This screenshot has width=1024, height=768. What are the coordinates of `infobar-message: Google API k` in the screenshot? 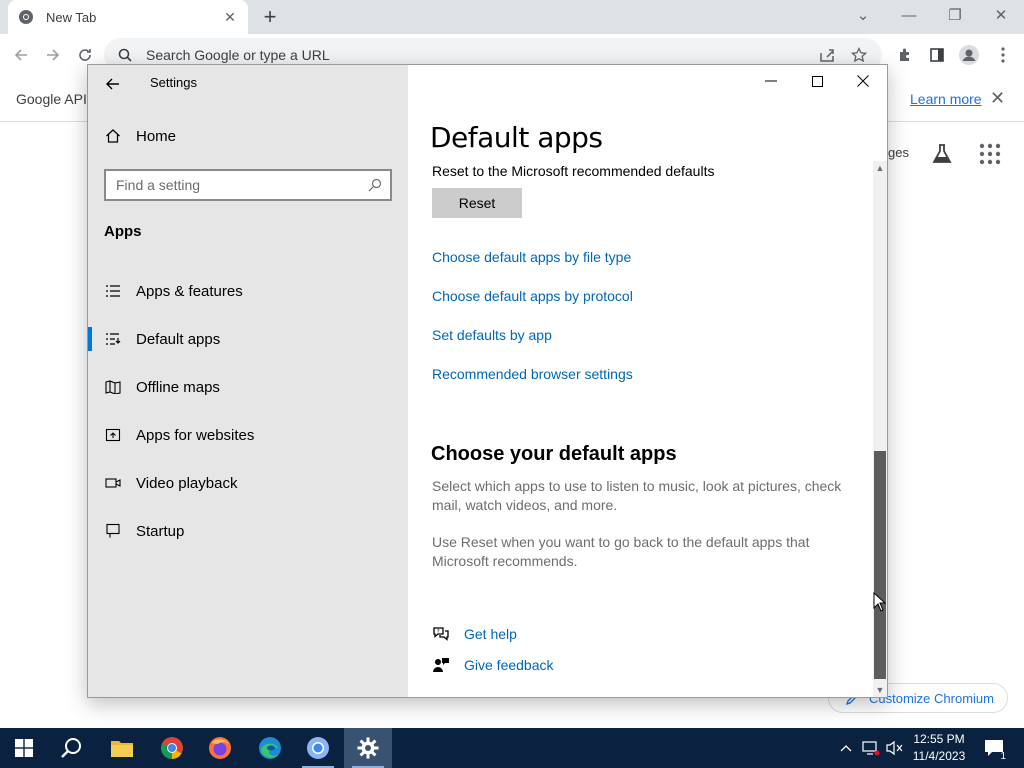 It's located at (57, 99).